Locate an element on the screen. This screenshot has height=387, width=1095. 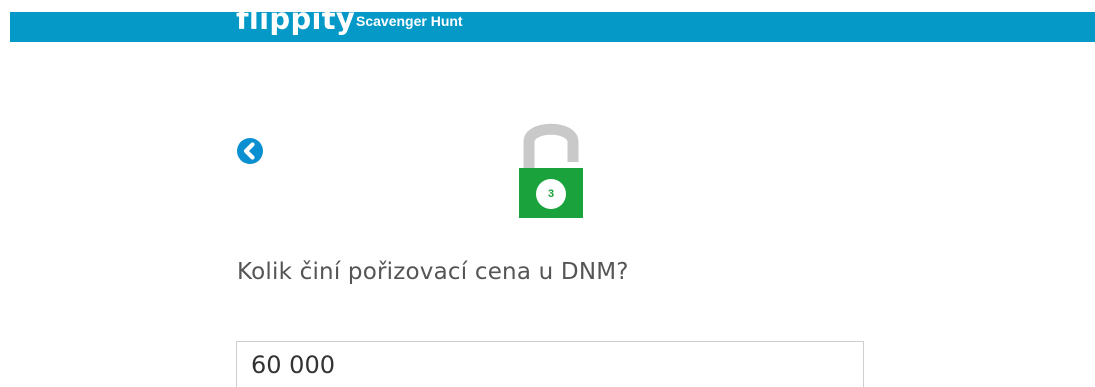
app-title: Scavenger Hunt is located at coordinates (409, 21).